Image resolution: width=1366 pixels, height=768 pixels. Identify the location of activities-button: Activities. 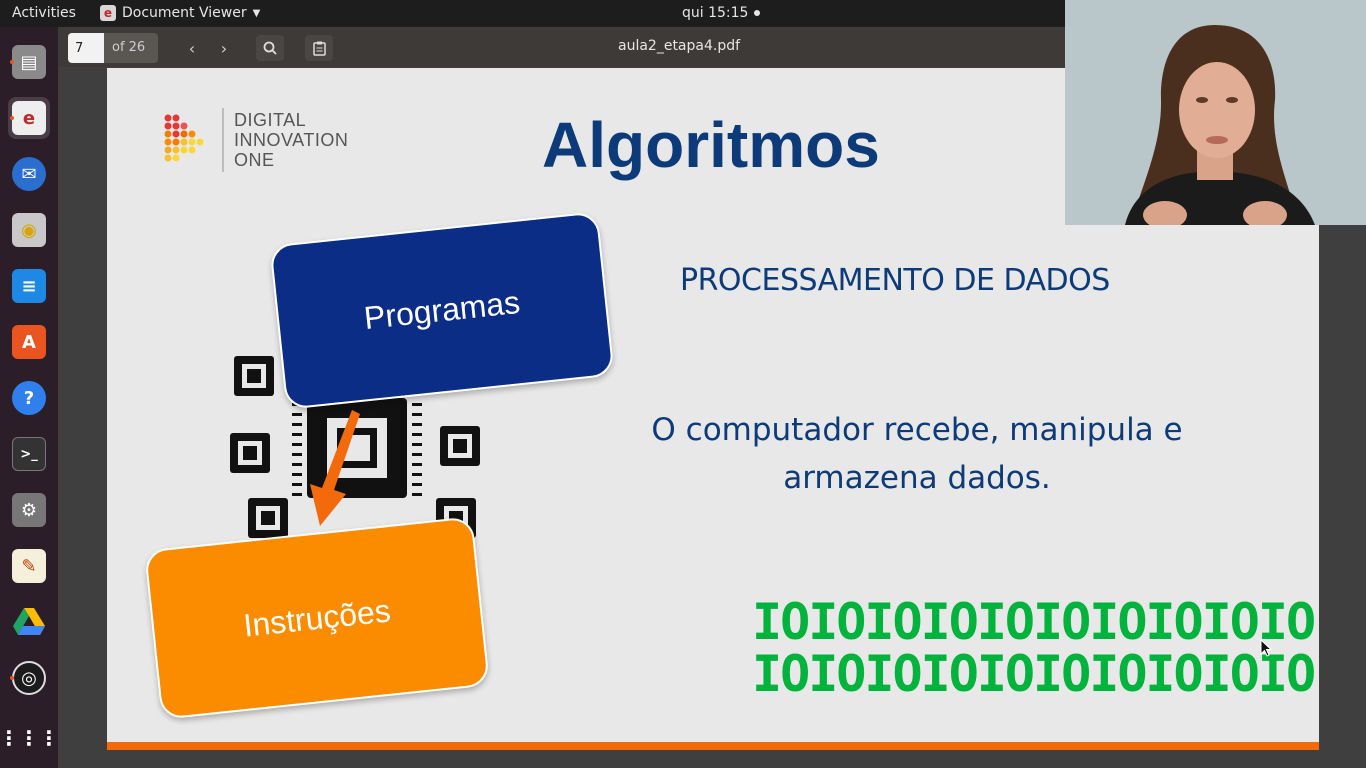
(44, 13).